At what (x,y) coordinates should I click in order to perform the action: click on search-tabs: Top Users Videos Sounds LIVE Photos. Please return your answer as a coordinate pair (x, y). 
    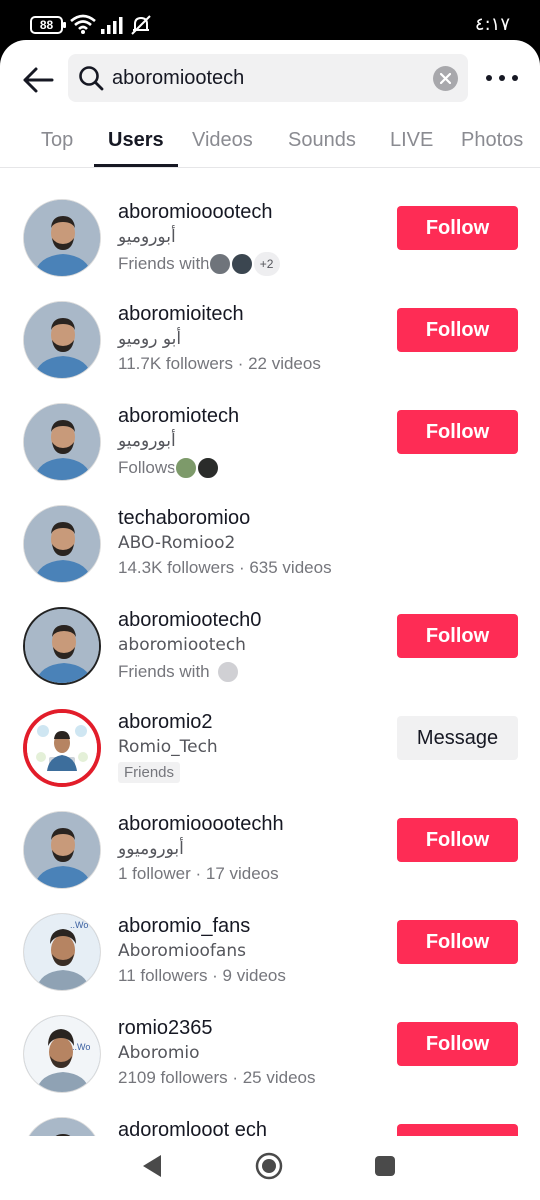
    Looking at the image, I should click on (270, 142).